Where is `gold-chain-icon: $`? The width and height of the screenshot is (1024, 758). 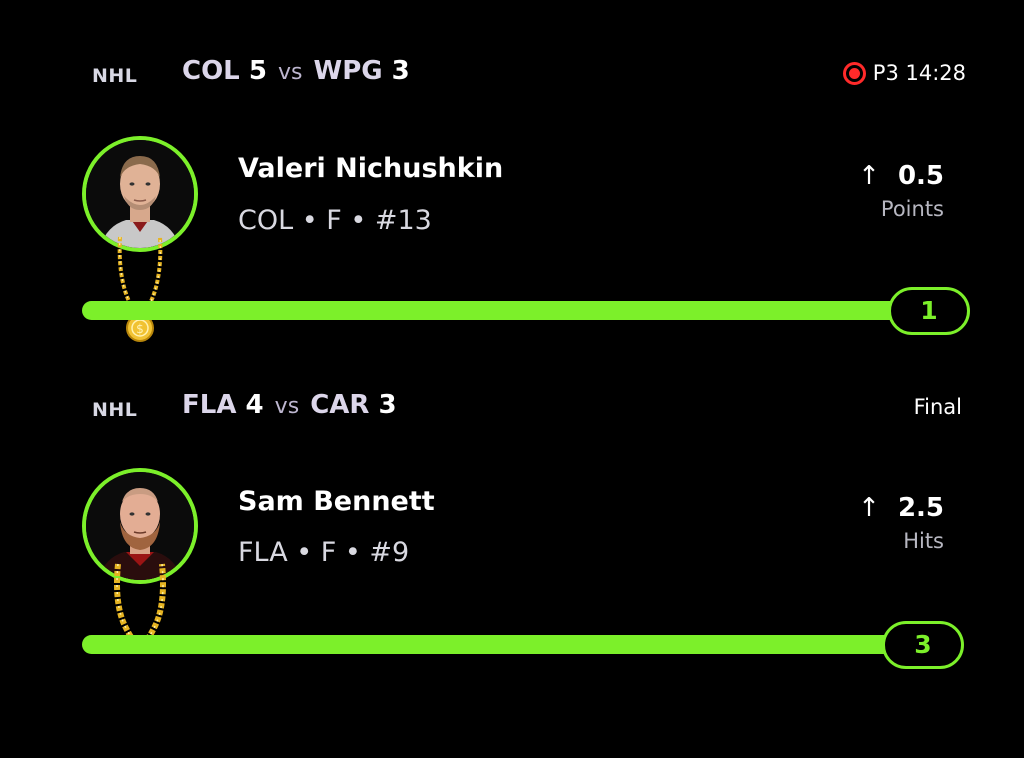
gold-chain-icon: $ is located at coordinates (140, 289).